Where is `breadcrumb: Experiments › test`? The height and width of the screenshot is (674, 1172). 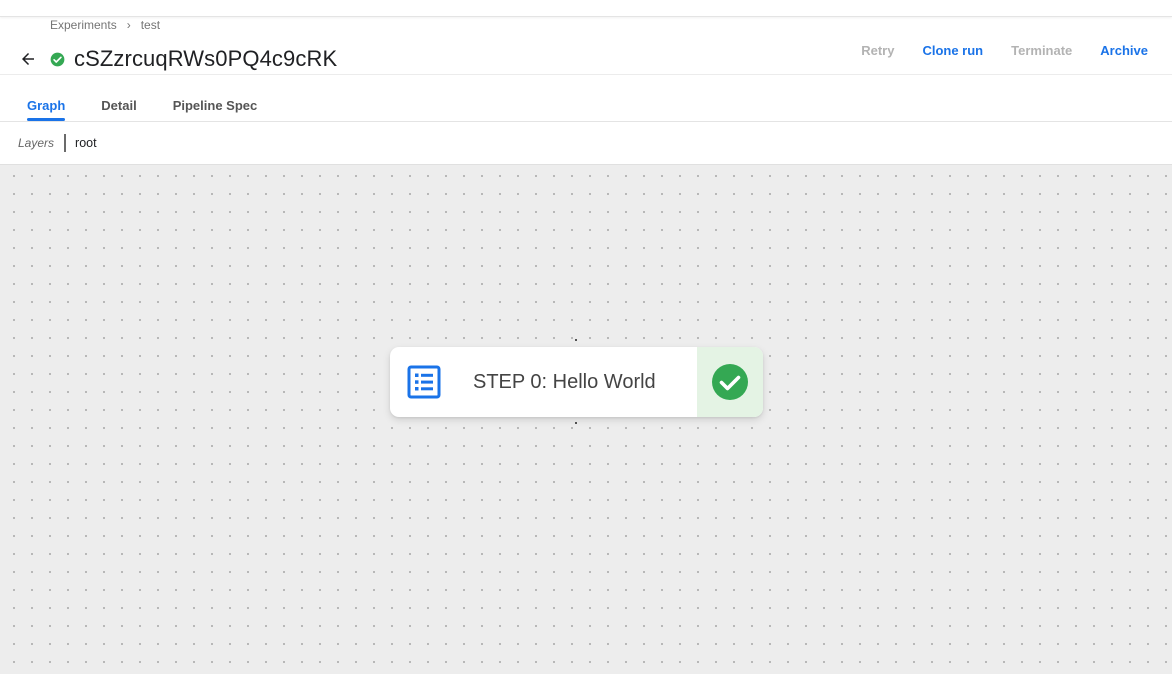 breadcrumb: Experiments › test is located at coordinates (105, 25).